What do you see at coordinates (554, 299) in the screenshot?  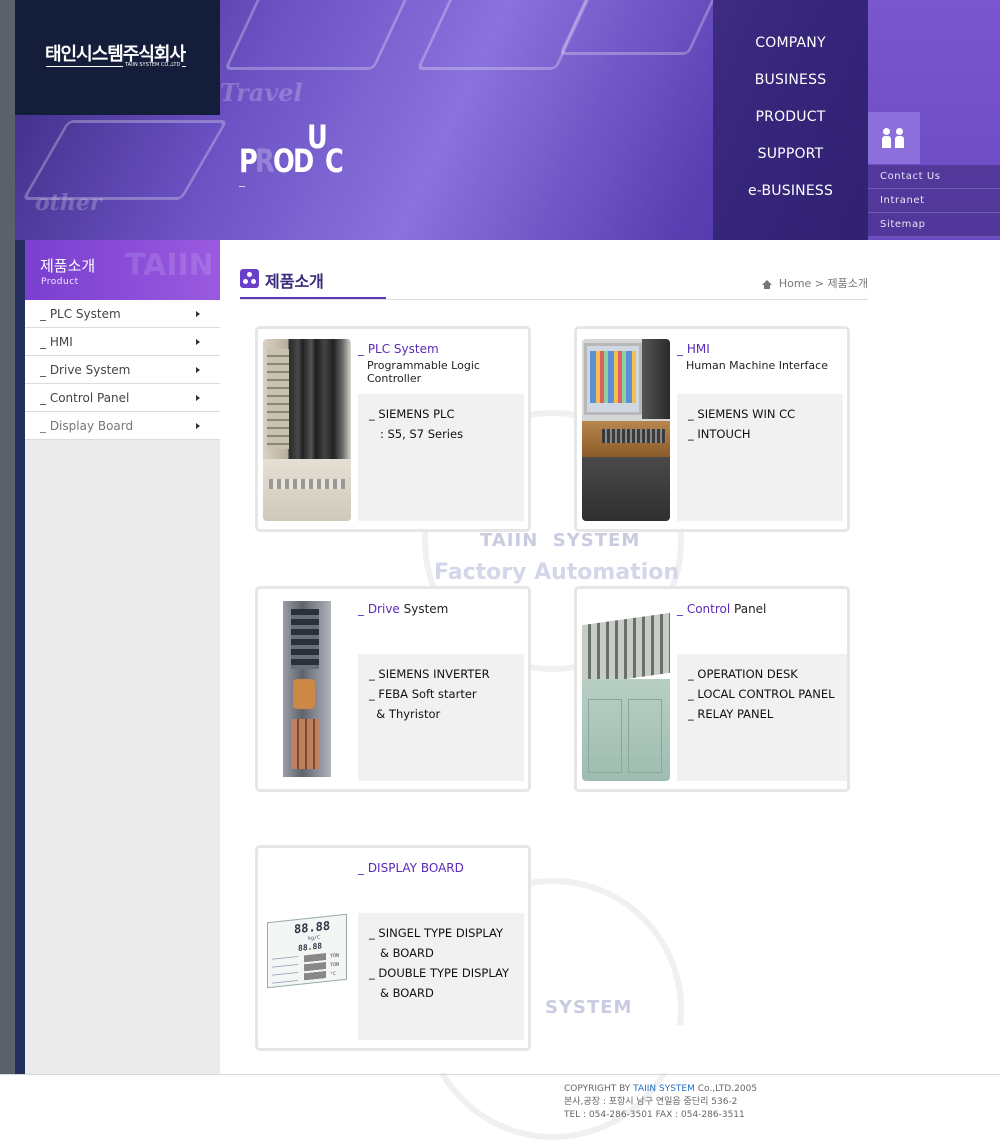 I see `title-divider` at bounding box center [554, 299].